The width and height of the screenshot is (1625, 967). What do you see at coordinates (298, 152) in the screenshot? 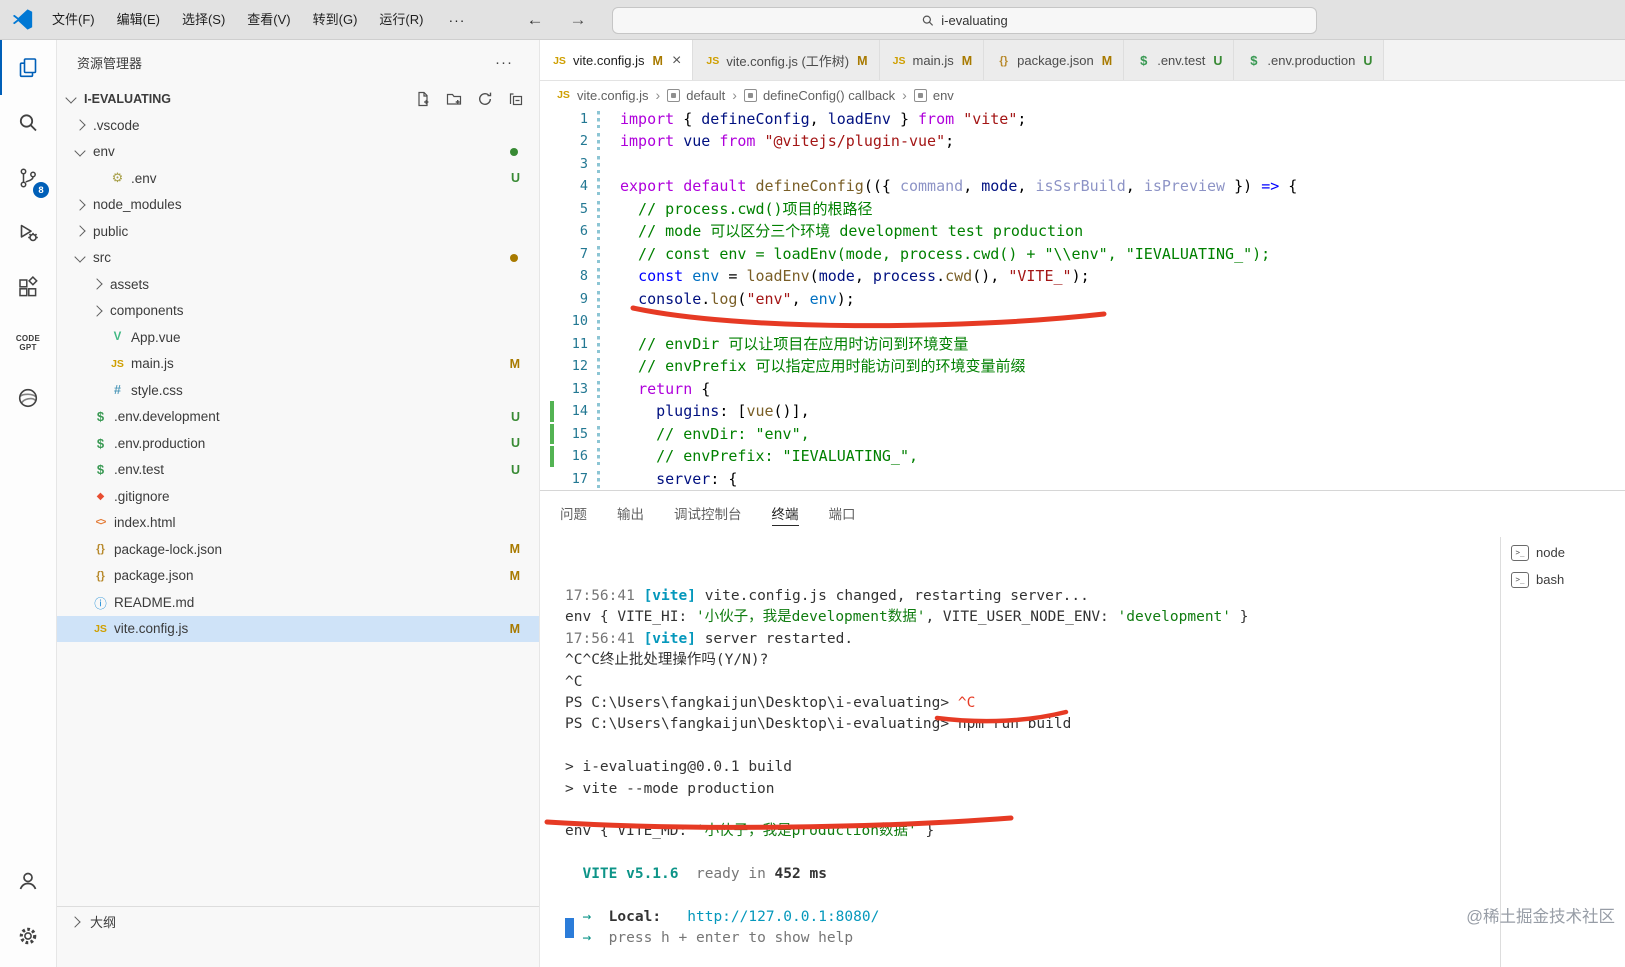
I see `tree-item-env: env` at bounding box center [298, 152].